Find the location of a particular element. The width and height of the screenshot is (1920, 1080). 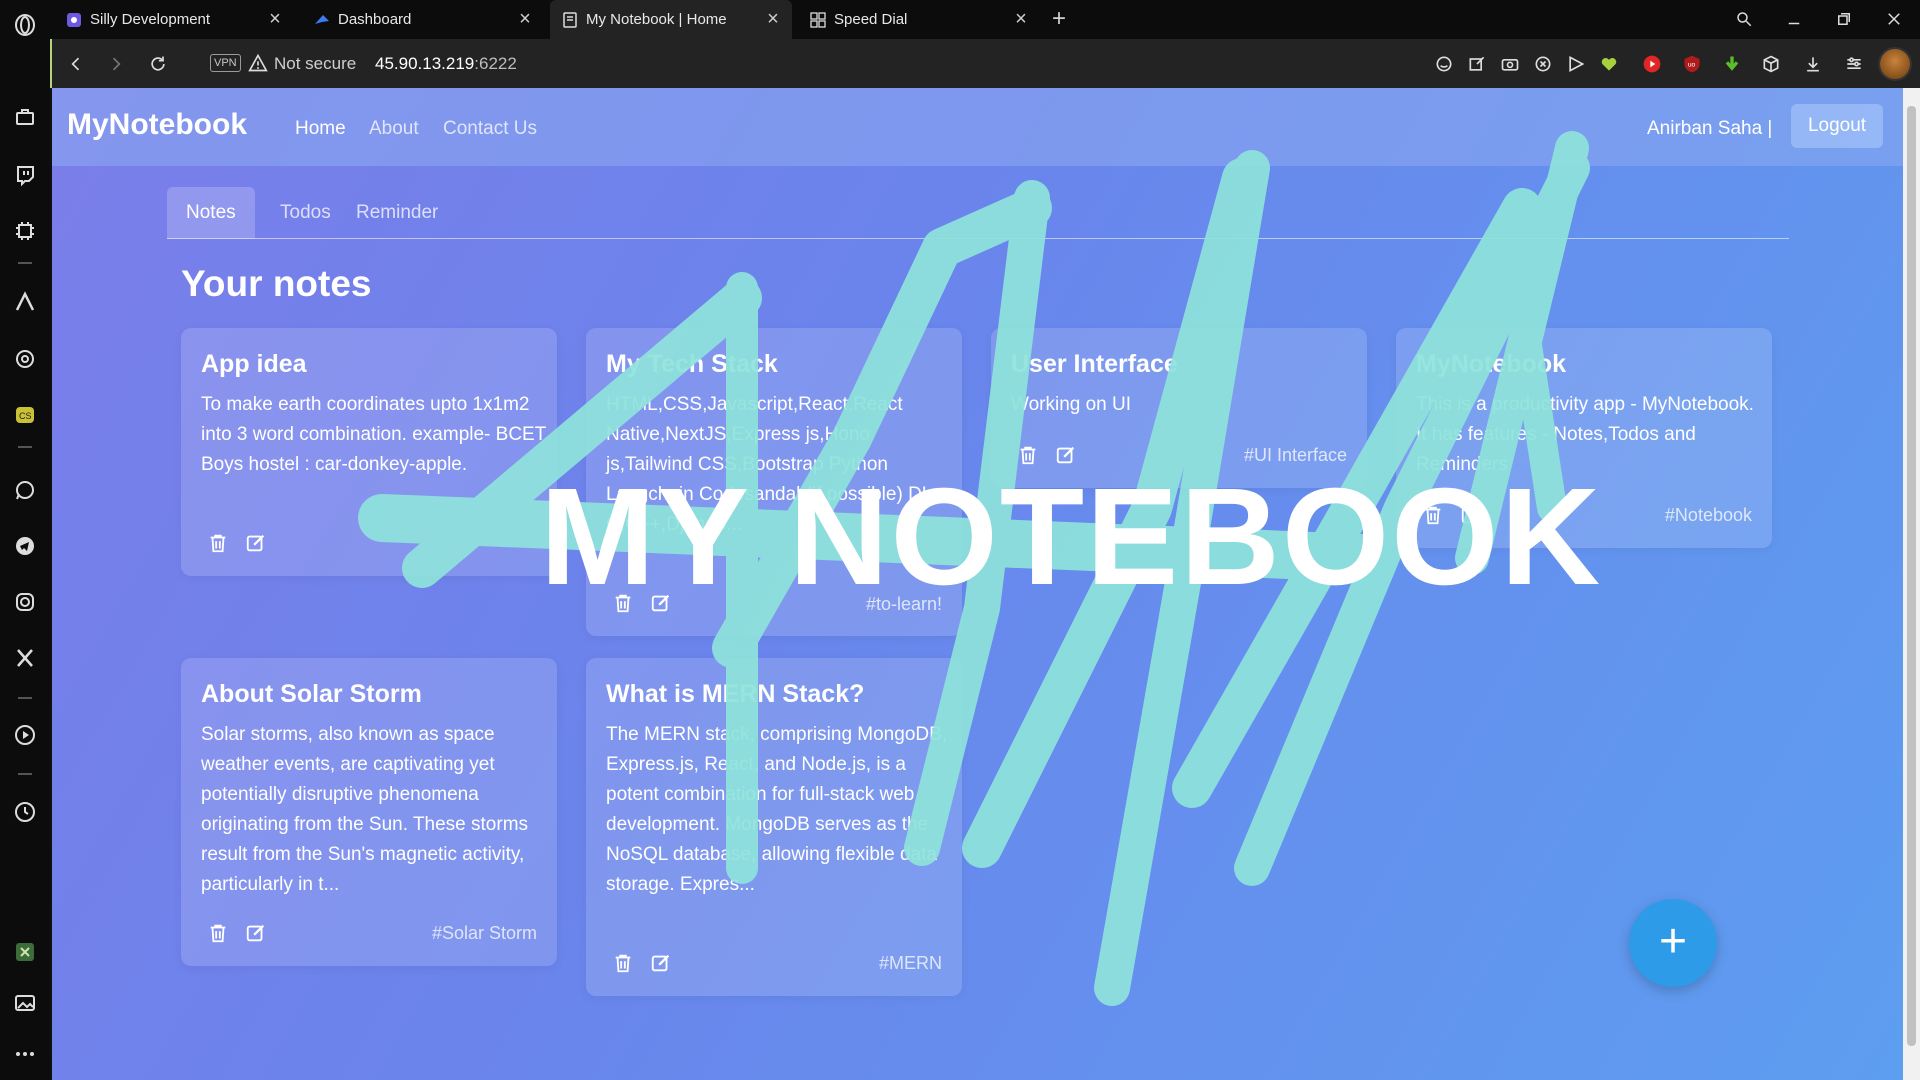

instagram-icon is located at coordinates (25, 602).